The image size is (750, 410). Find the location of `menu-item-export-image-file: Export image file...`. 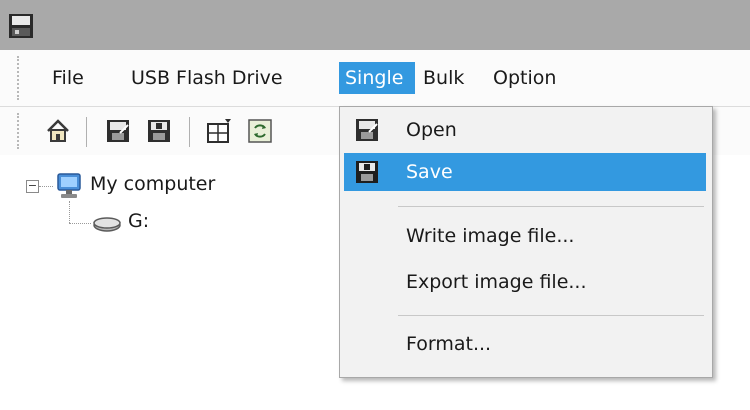

menu-item-export-image-file: Export image file... is located at coordinates (525, 282).